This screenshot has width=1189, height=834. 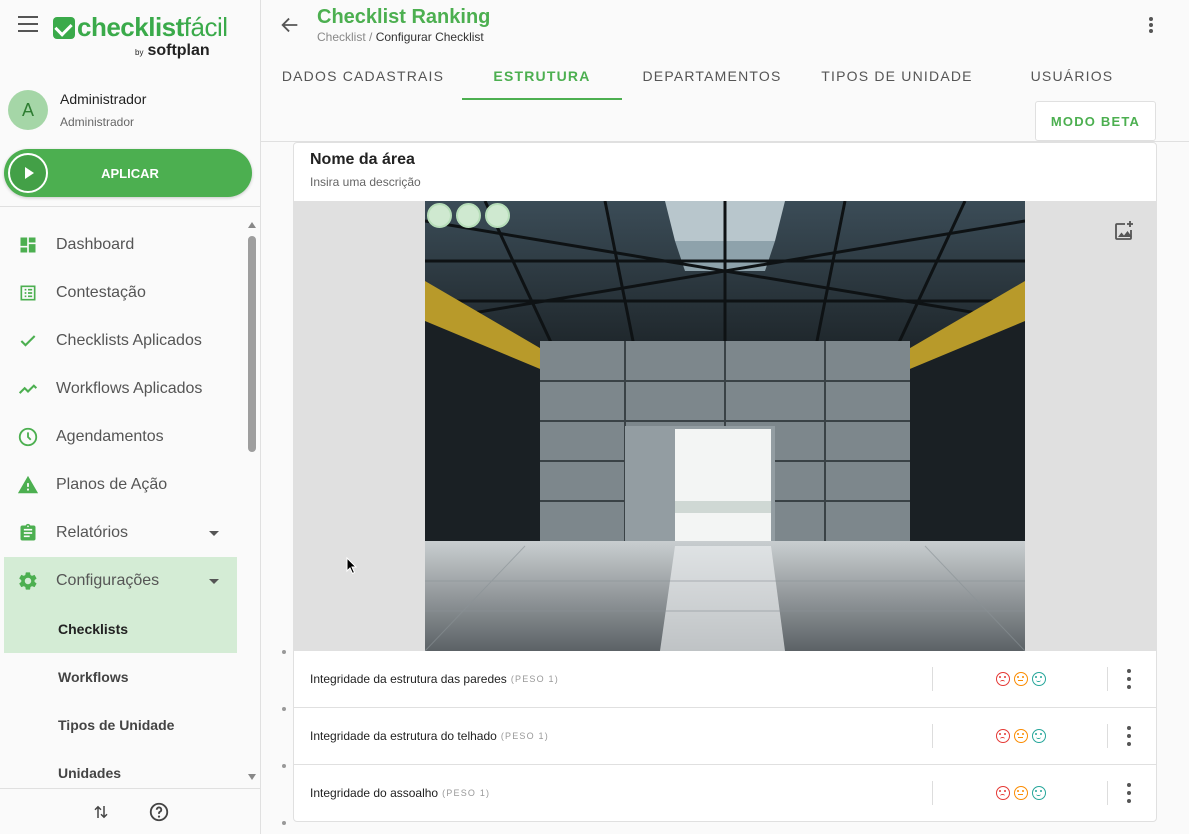 What do you see at coordinates (92, 532) in the screenshot?
I see `nav-label: Relatórios` at bounding box center [92, 532].